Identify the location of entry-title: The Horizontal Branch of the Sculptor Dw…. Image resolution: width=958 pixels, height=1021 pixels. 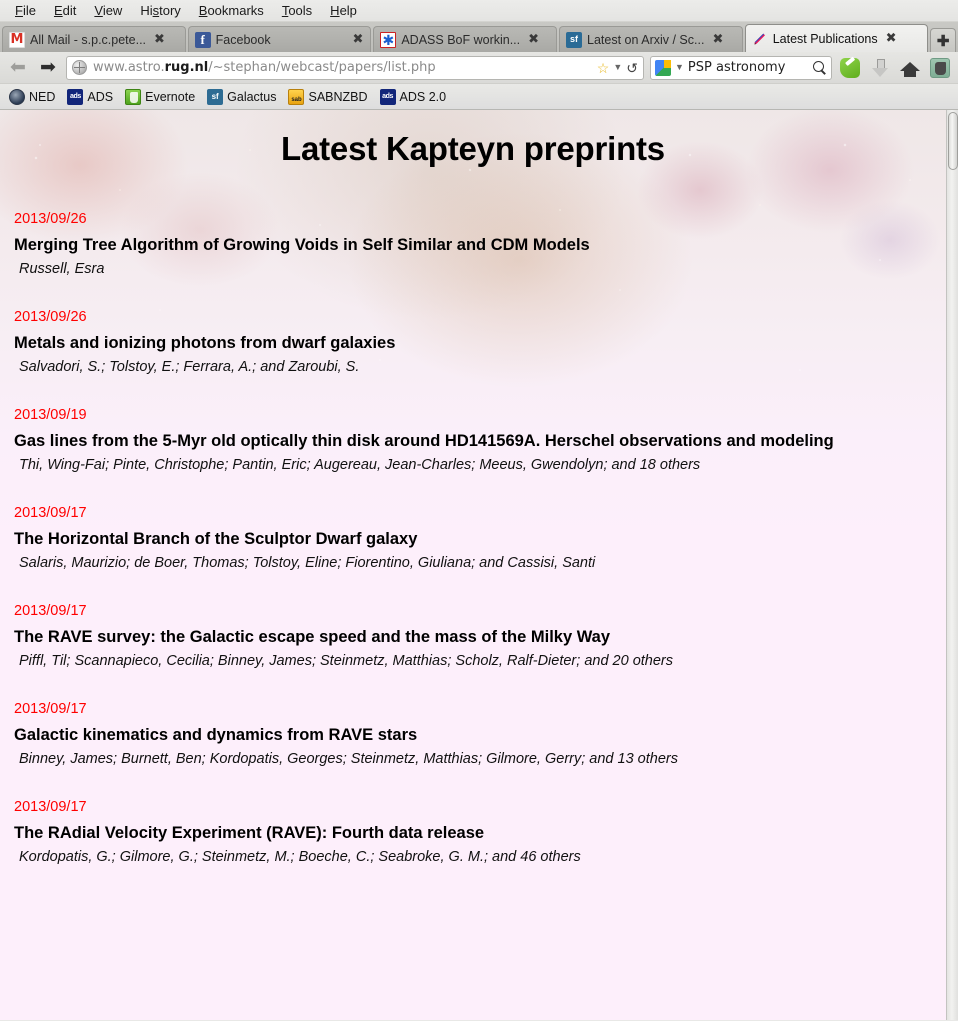
(473, 539).